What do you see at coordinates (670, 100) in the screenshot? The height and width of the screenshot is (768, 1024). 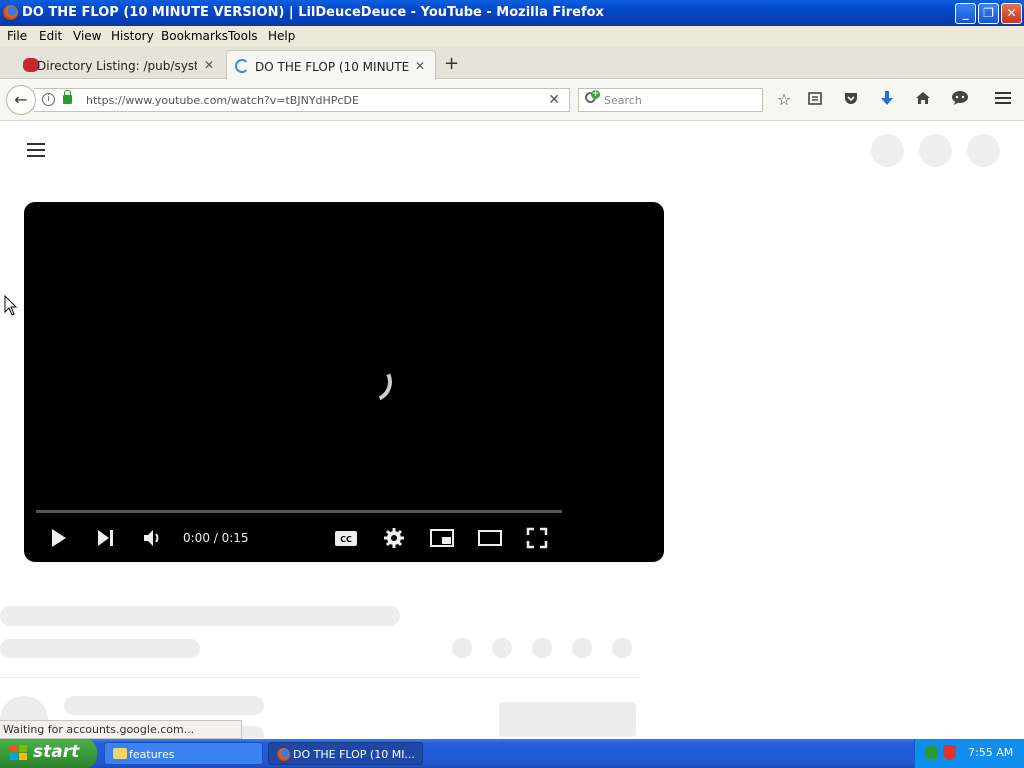 I see `search-input: + Search` at bounding box center [670, 100].